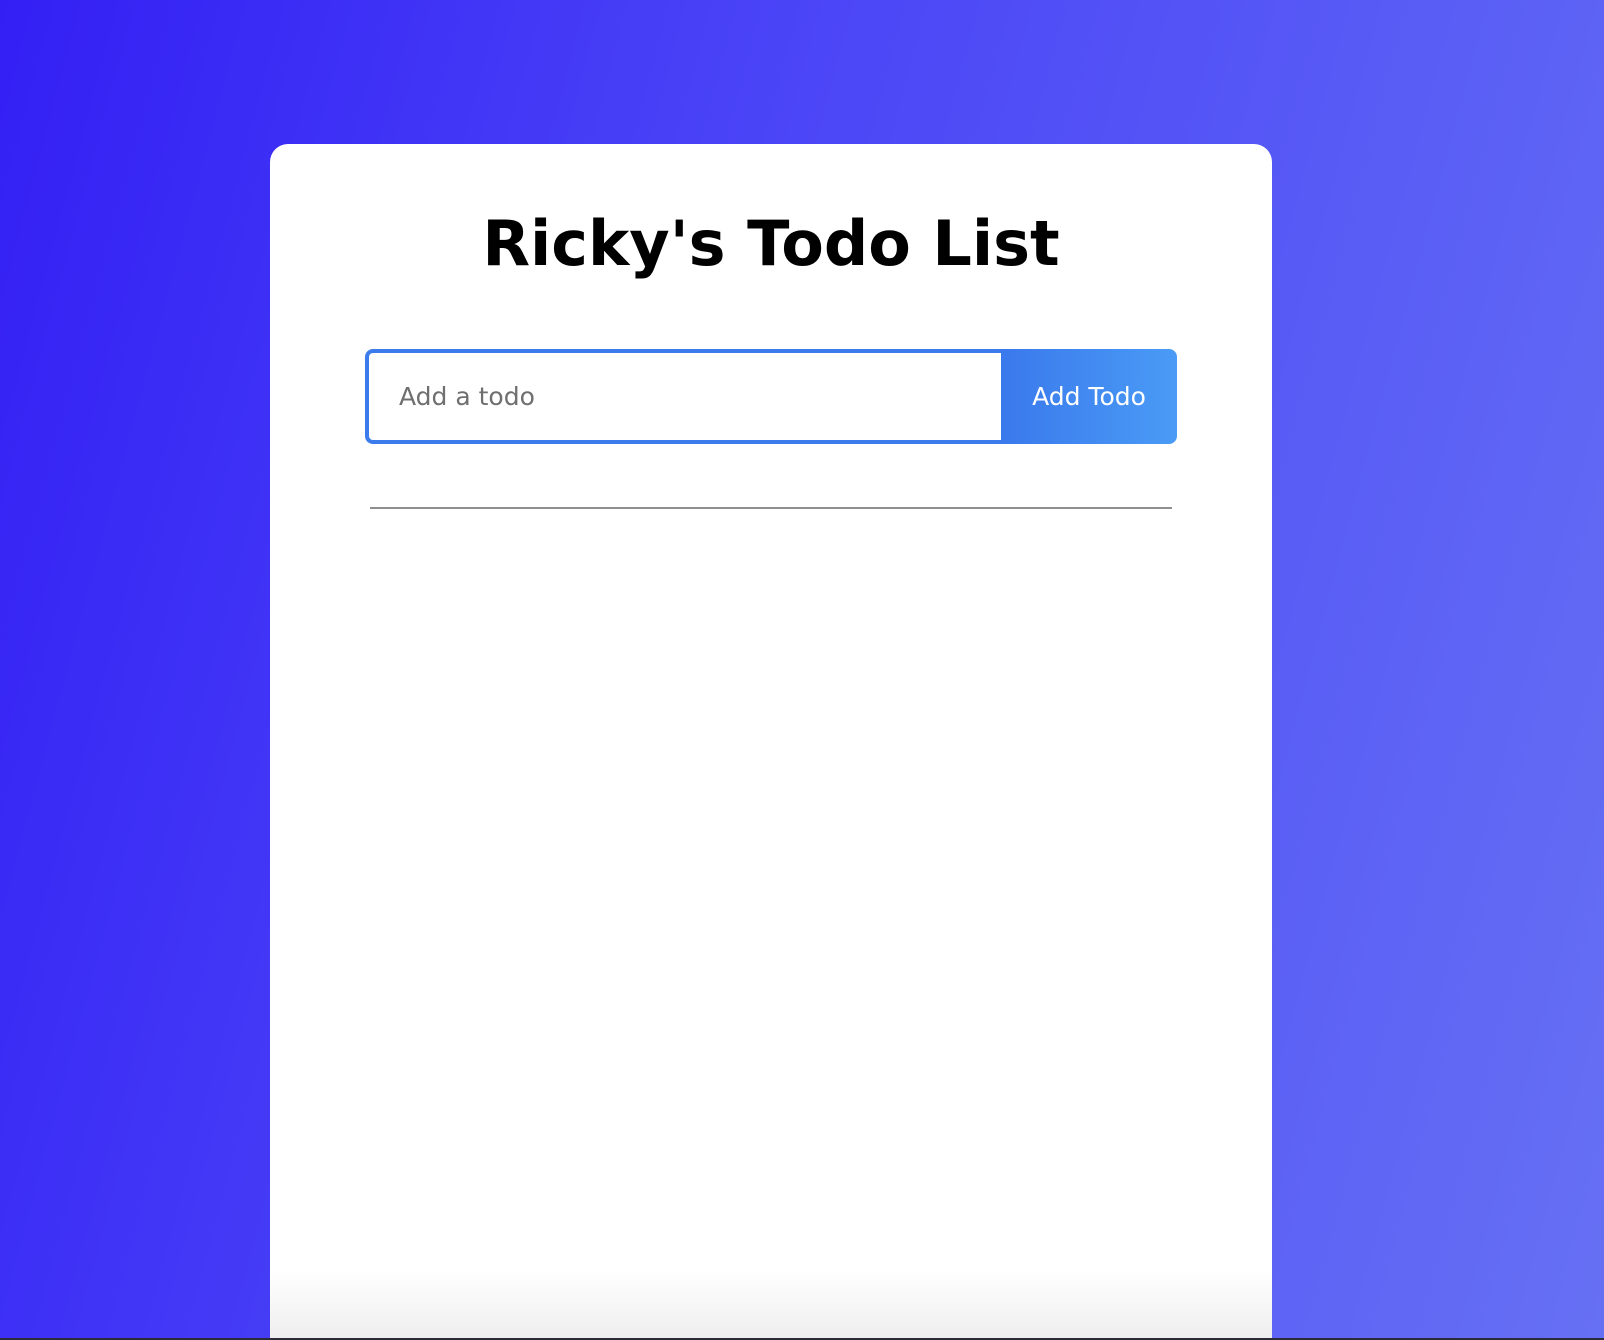 The height and width of the screenshot is (1340, 1604). What do you see at coordinates (683, 396) in the screenshot?
I see `todo-input` at bounding box center [683, 396].